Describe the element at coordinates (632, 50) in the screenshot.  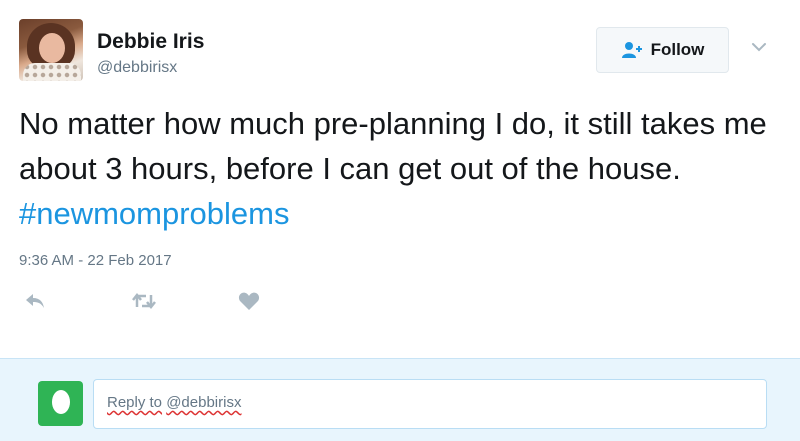
I see `add-user-icon` at that location.